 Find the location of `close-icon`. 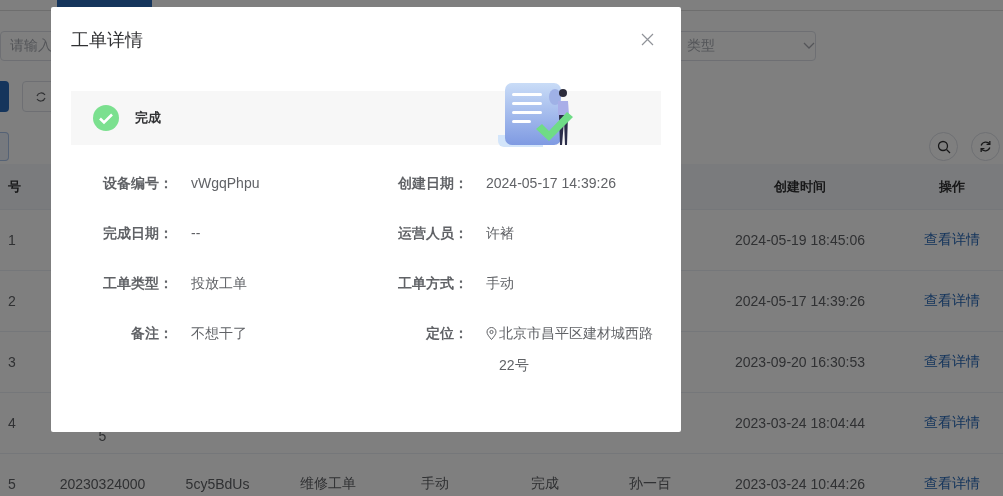

close-icon is located at coordinates (647, 39).